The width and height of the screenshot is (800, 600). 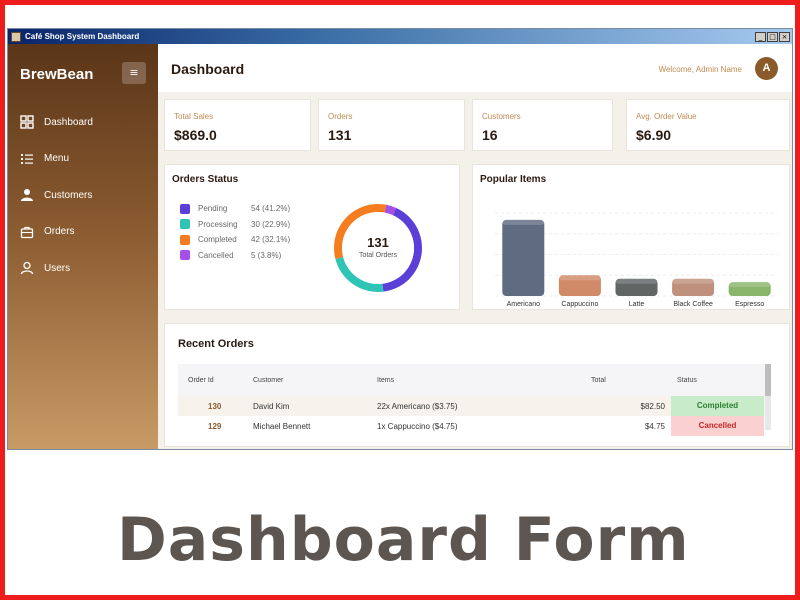 I want to click on briefcase-icon, so click(x=27, y=232).